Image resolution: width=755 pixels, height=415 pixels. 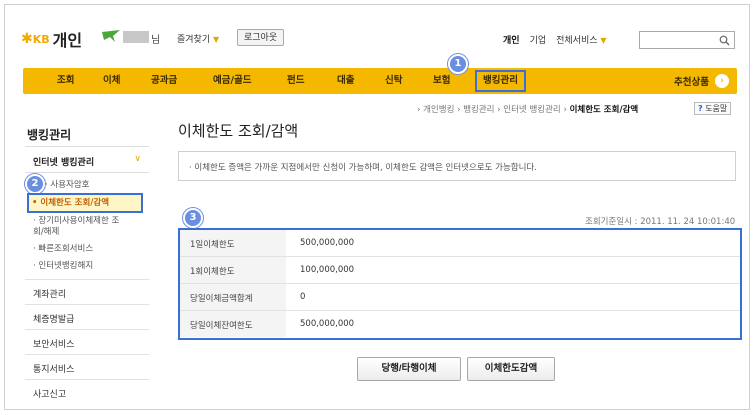 What do you see at coordinates (380, 81) in the screenshot?
I see `main-nav: 조회 이체 공과금 예금/골드 펀드 대출 신탁 보험 뱅킹관리 추천상품 ›` at bounding box center [380, 81].